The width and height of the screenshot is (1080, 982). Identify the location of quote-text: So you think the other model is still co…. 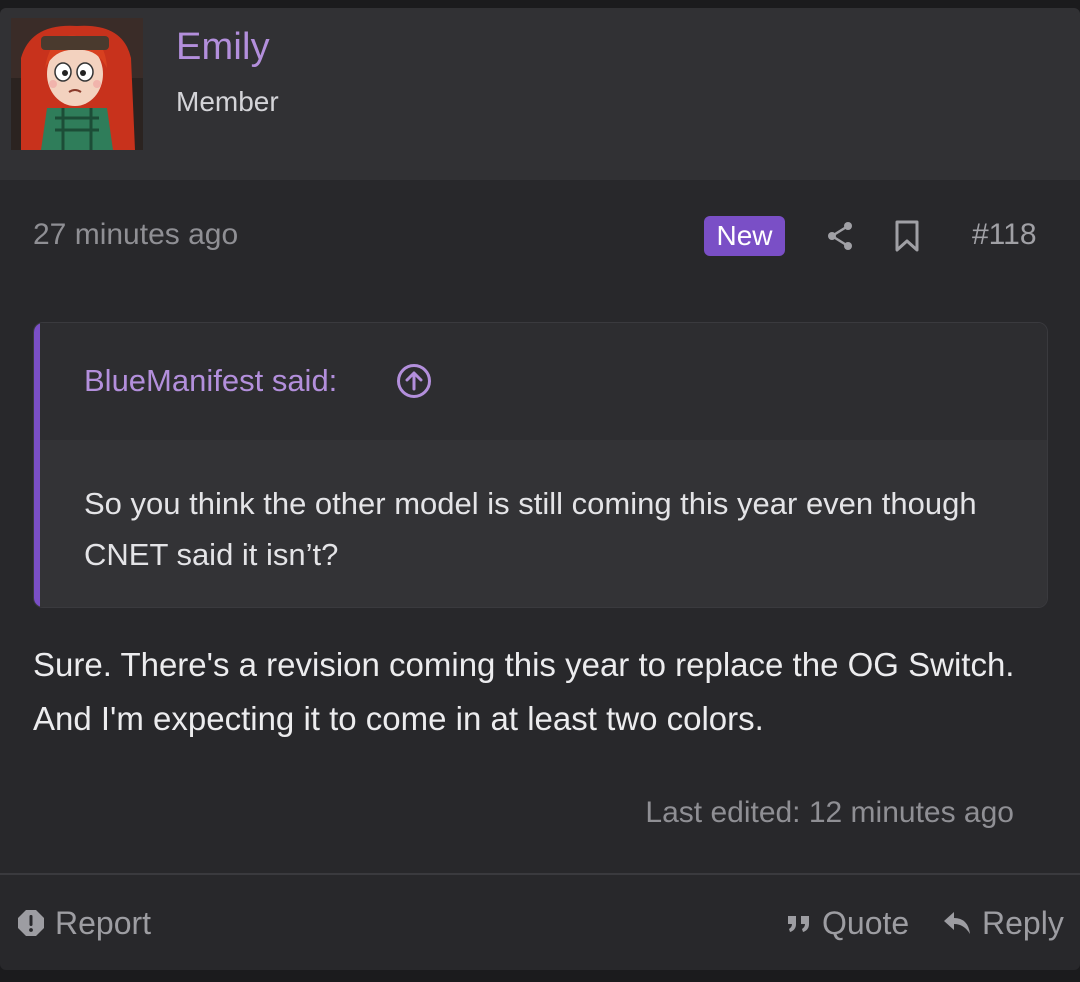
(530, 529).